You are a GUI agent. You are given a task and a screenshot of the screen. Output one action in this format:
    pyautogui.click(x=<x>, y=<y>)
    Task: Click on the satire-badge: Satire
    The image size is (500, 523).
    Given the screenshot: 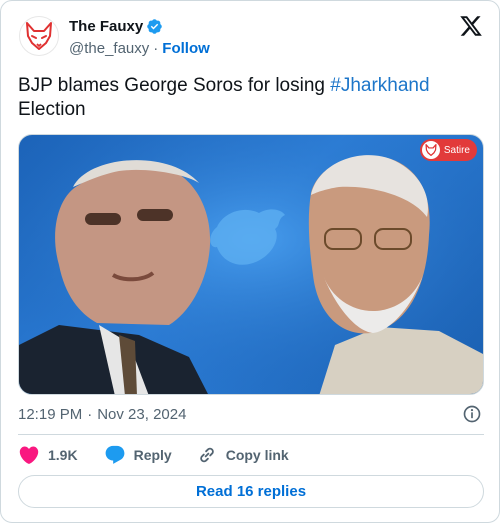 What is the action you would take?
    pyautogui.click(x=448, y=150)
    